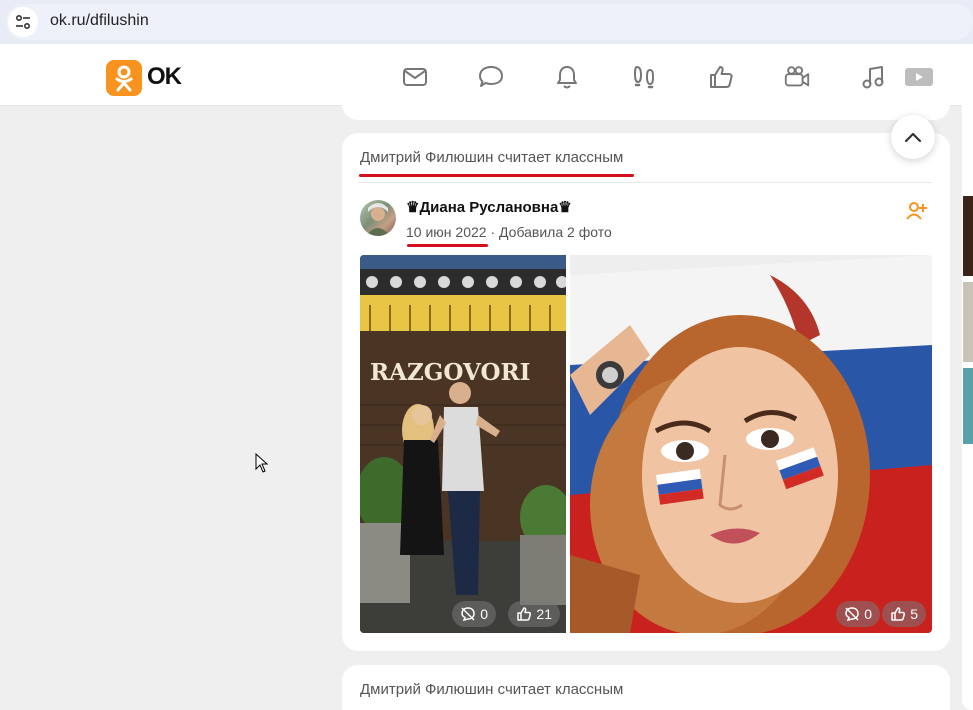 Image resolution: width=973 pixels, height=710 pixels. What do you see at coordinates (646, 108) in the screenshot?
I see `previous-feed-card` at bounding box center [646, 108].